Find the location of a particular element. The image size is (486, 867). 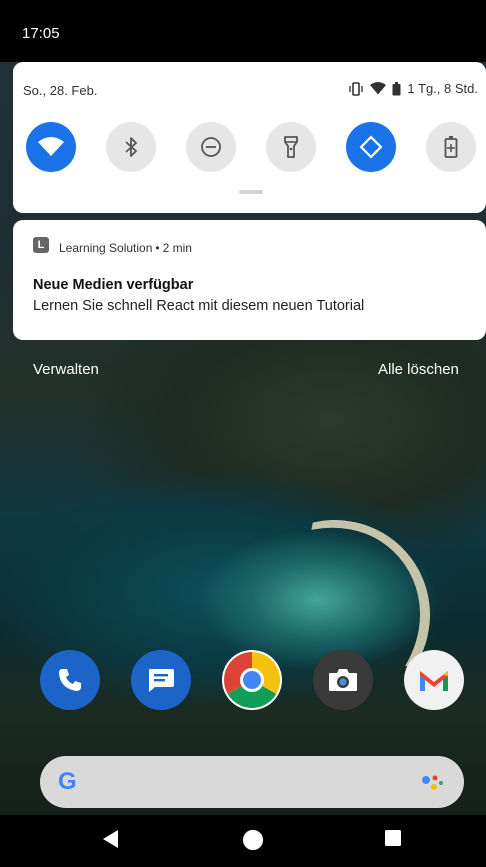

battery-saver-icon is located at coordinates (451, 147).